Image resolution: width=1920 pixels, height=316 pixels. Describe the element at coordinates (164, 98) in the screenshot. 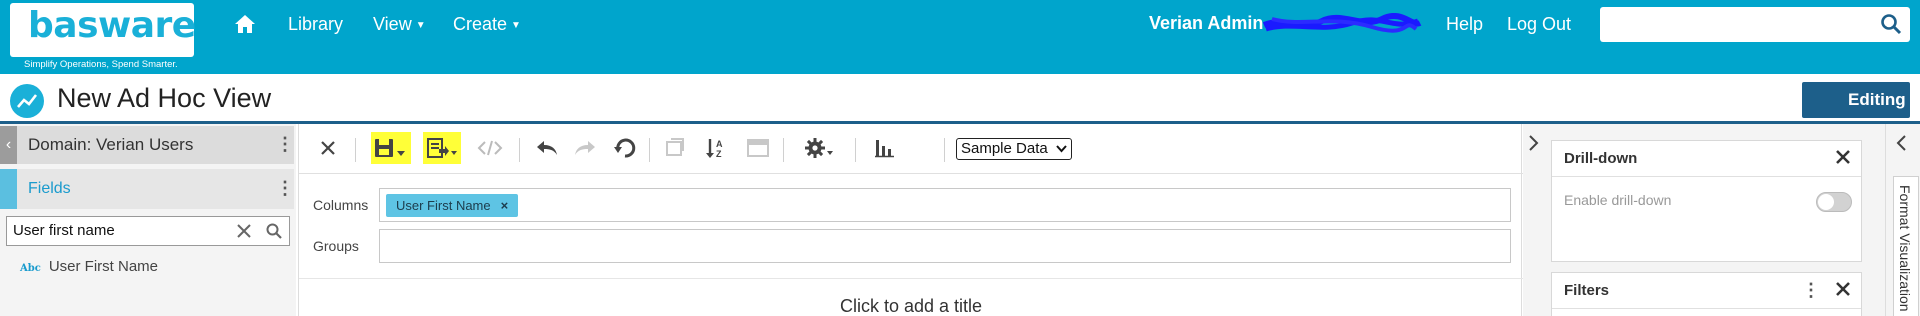

I see `page-title: New Ad Hoc View` at that location.